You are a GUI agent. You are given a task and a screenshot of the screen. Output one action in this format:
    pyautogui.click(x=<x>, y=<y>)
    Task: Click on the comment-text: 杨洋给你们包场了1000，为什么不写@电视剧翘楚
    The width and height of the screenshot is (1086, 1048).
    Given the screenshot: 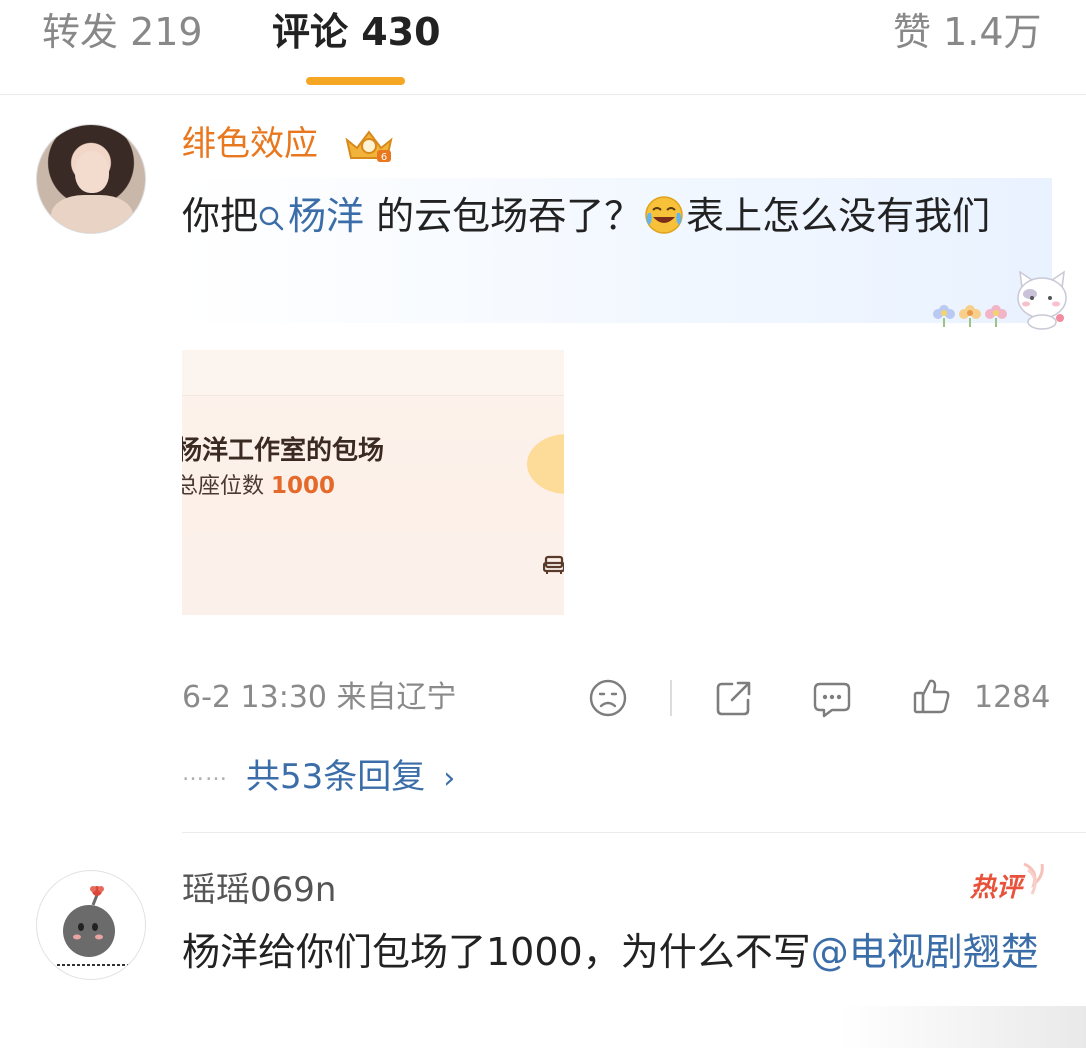 What is the action you would take?
    pyautogui.click(x=610, y=952)
    